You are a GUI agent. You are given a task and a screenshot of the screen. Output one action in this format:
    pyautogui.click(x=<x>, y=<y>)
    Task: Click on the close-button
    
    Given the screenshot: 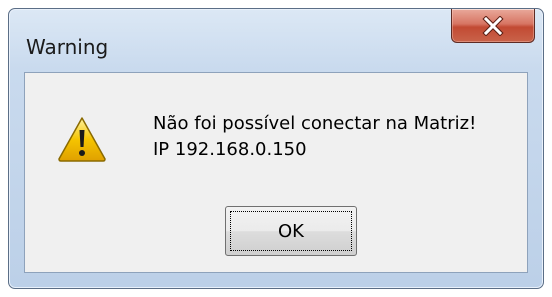 What is the action you would take?
    pyautogui.click(x=493, y=26)
    